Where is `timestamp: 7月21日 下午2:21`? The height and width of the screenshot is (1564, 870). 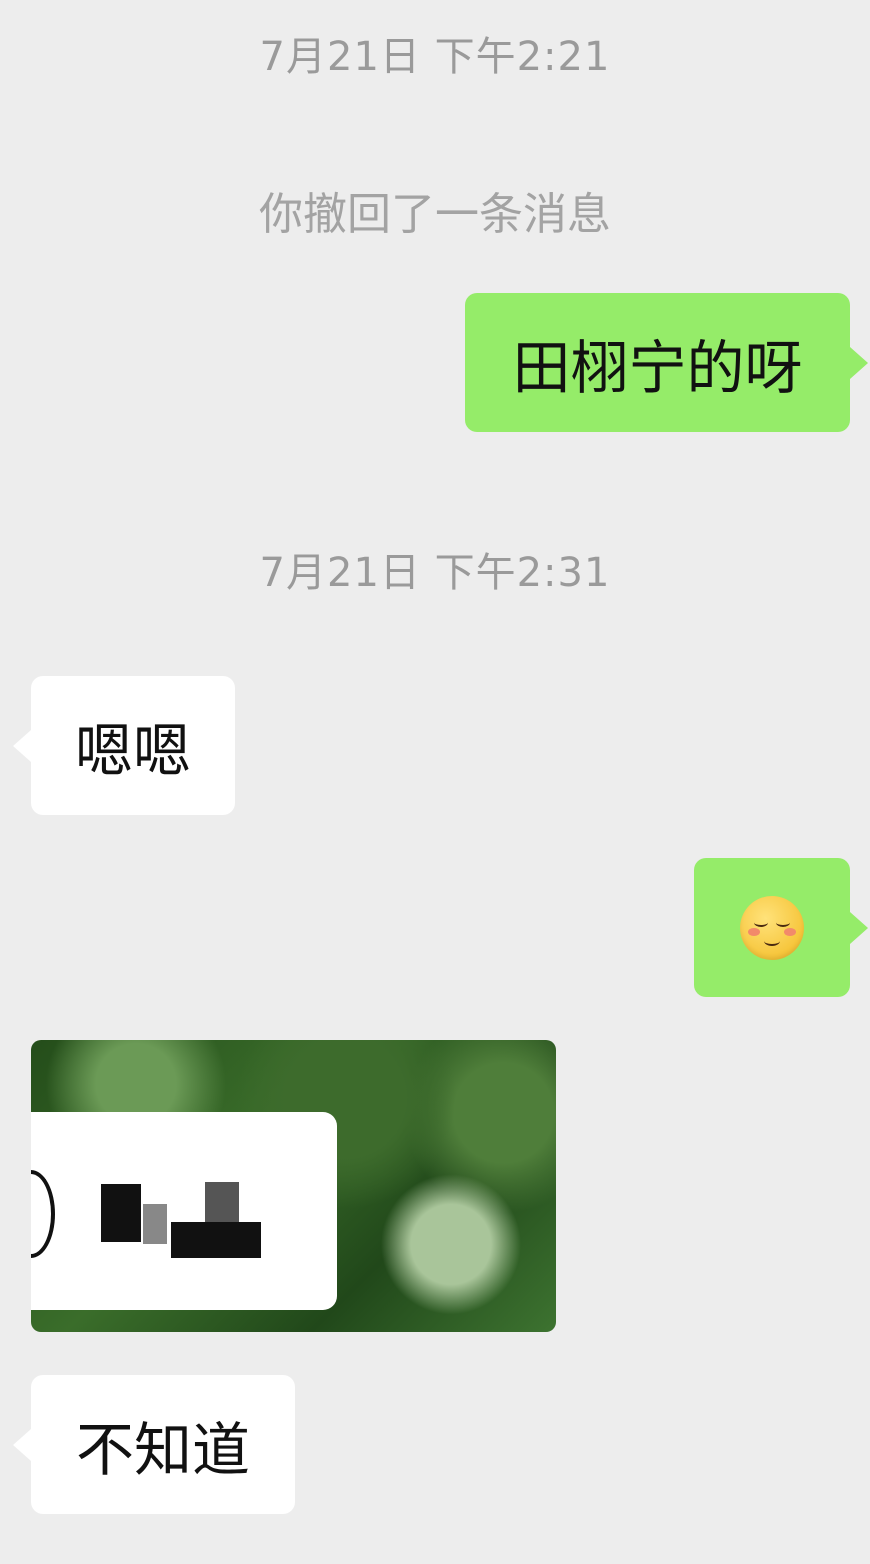 timestamp: 7月21日 下午2:21 is located at coordinates (435, 57).